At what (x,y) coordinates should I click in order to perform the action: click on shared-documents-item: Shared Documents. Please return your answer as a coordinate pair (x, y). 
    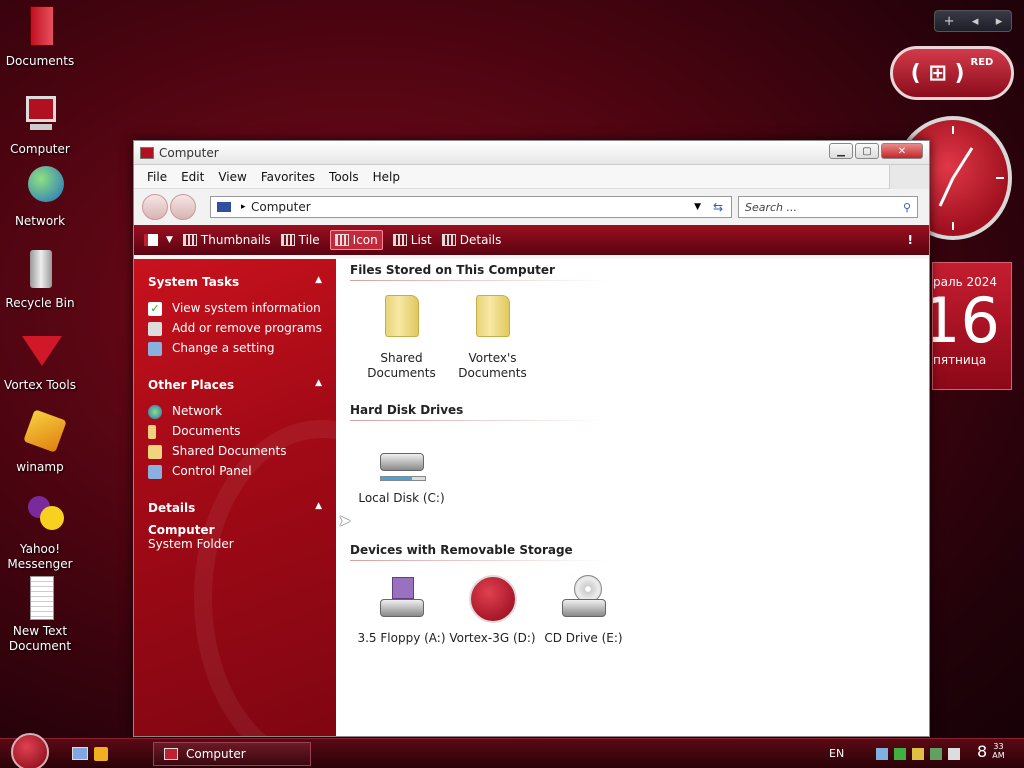
    Looking at the image, I should click on (401, 349).